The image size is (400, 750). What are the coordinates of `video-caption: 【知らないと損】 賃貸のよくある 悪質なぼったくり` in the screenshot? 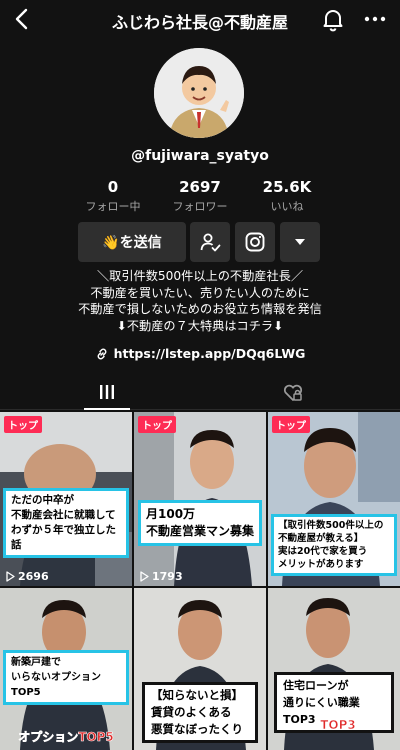 It's located at (200, 712).